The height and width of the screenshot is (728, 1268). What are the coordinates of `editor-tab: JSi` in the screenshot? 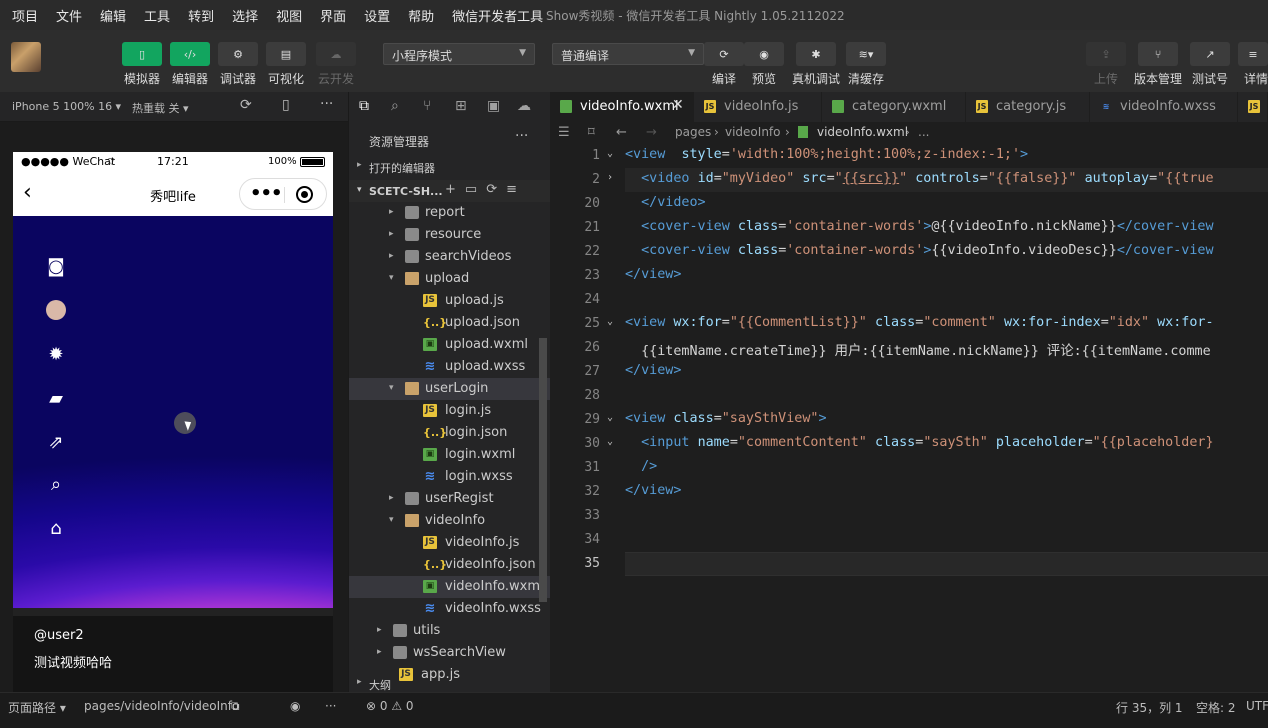 It's located at (1253, 107).